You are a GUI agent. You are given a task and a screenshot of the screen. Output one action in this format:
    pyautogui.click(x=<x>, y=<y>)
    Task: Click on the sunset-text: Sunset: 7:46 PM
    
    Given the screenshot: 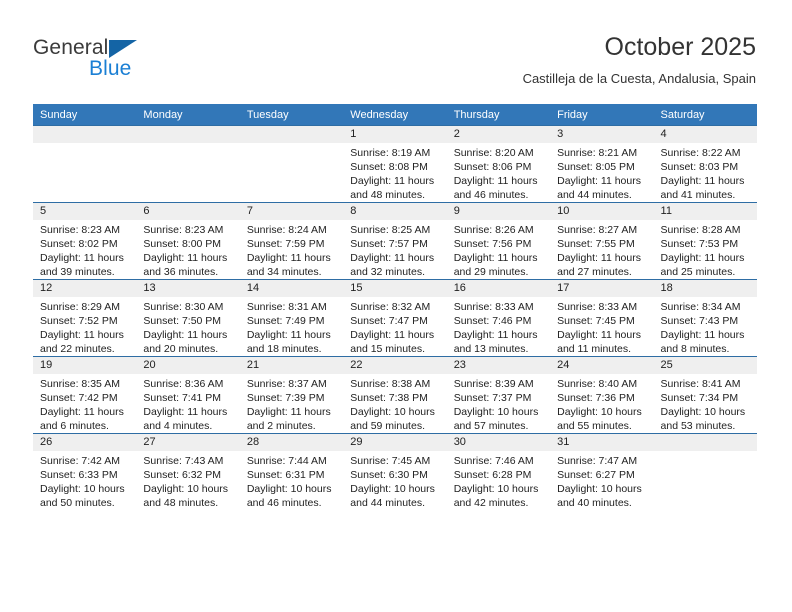 What is the action you would take?
    pyautogui.click(x=492, y=321)
    